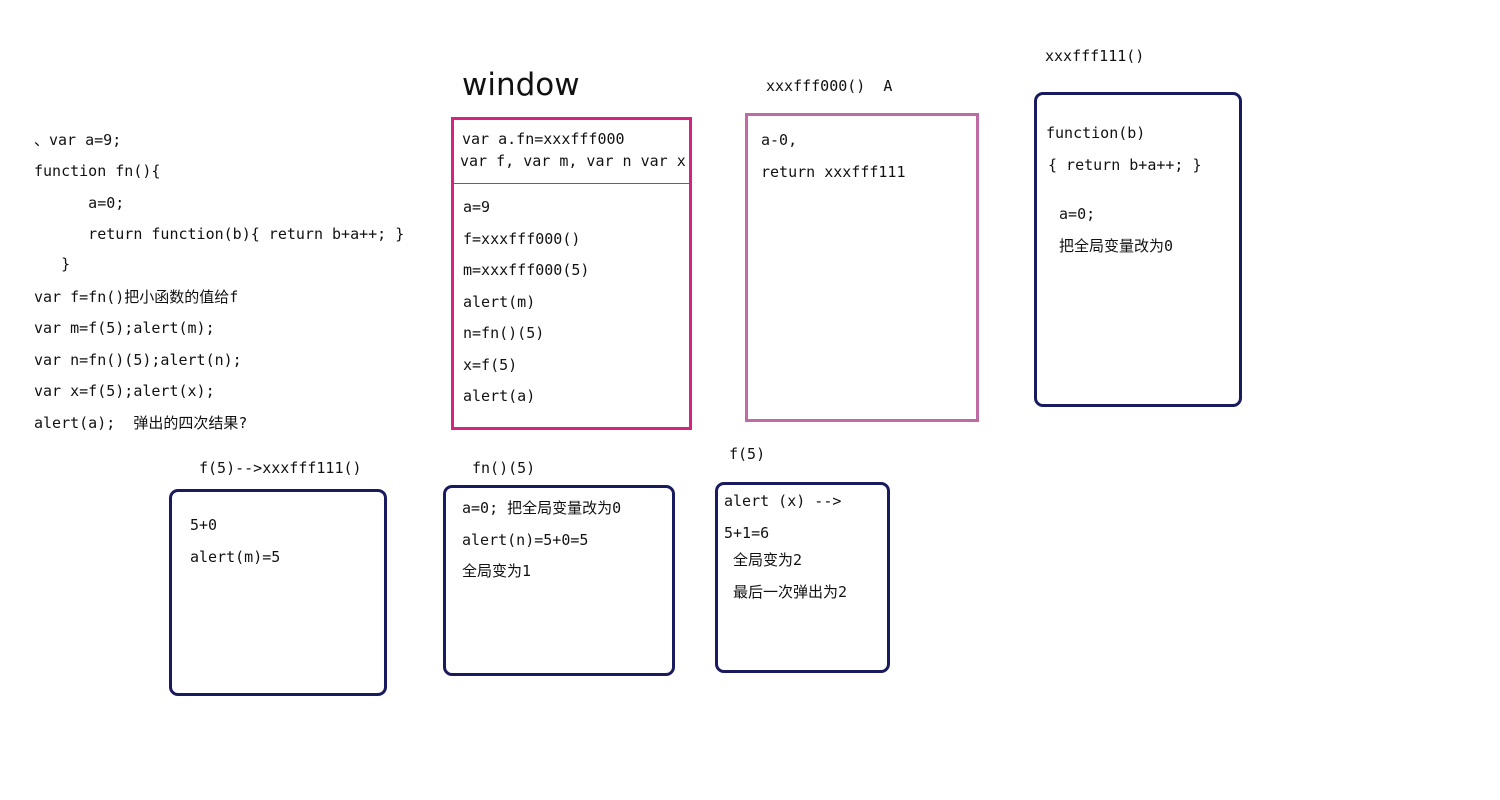 The height and width of the screenshot is (800, 1500). What do you see at coordinates (97, 171) in the screenshot?
I see `code-line: function fn(){` at bounding box center [97, 171].